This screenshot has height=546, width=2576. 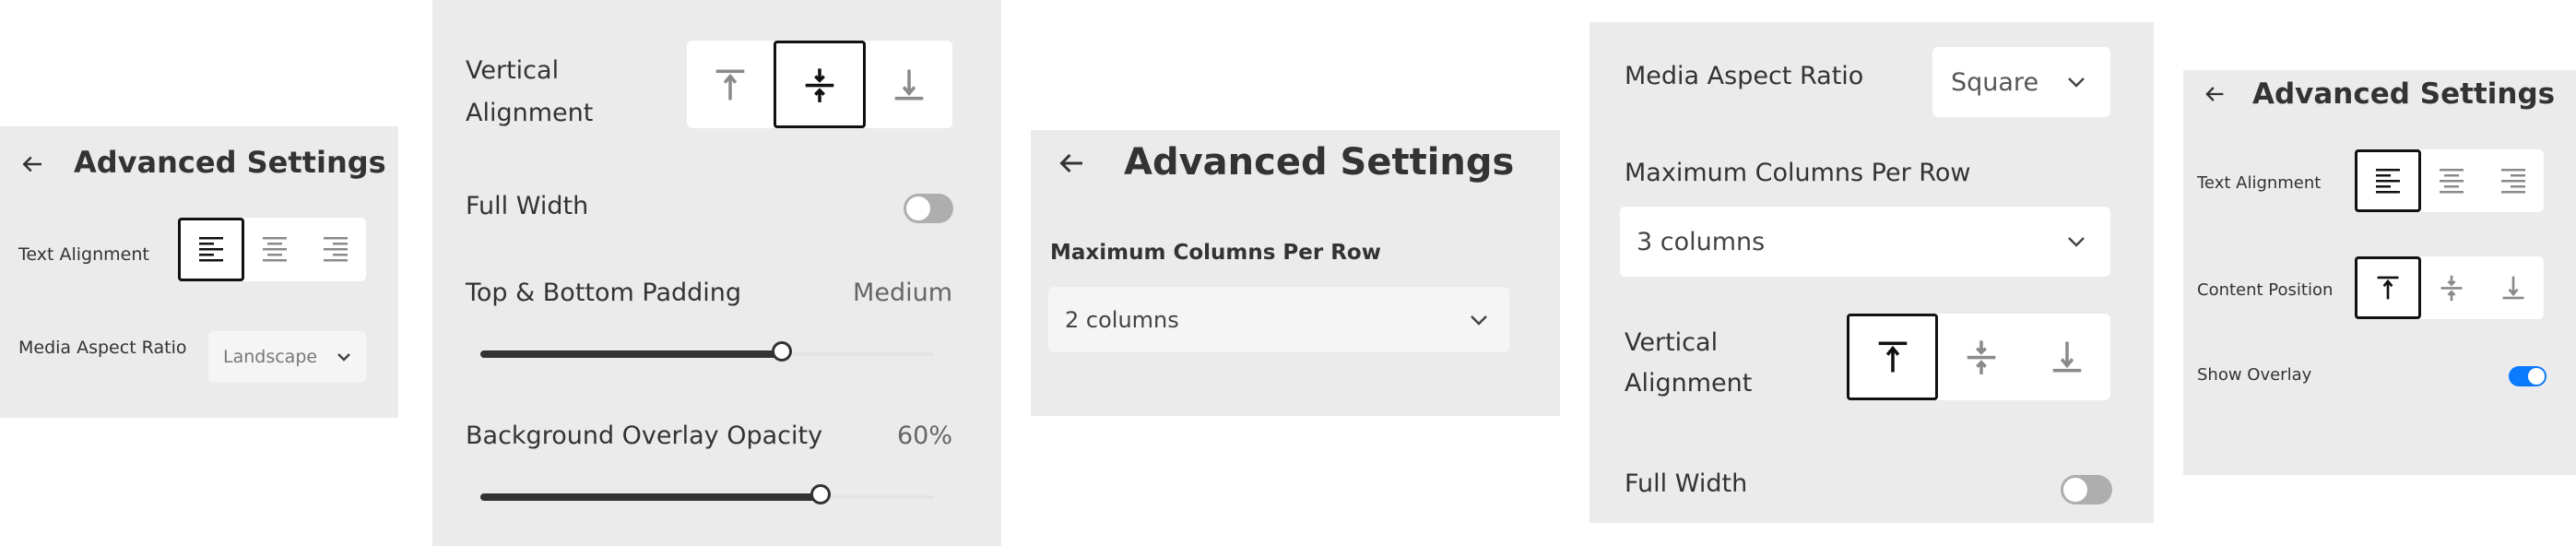 I want to click on select-value: Square, so click(x=1995, y=82).